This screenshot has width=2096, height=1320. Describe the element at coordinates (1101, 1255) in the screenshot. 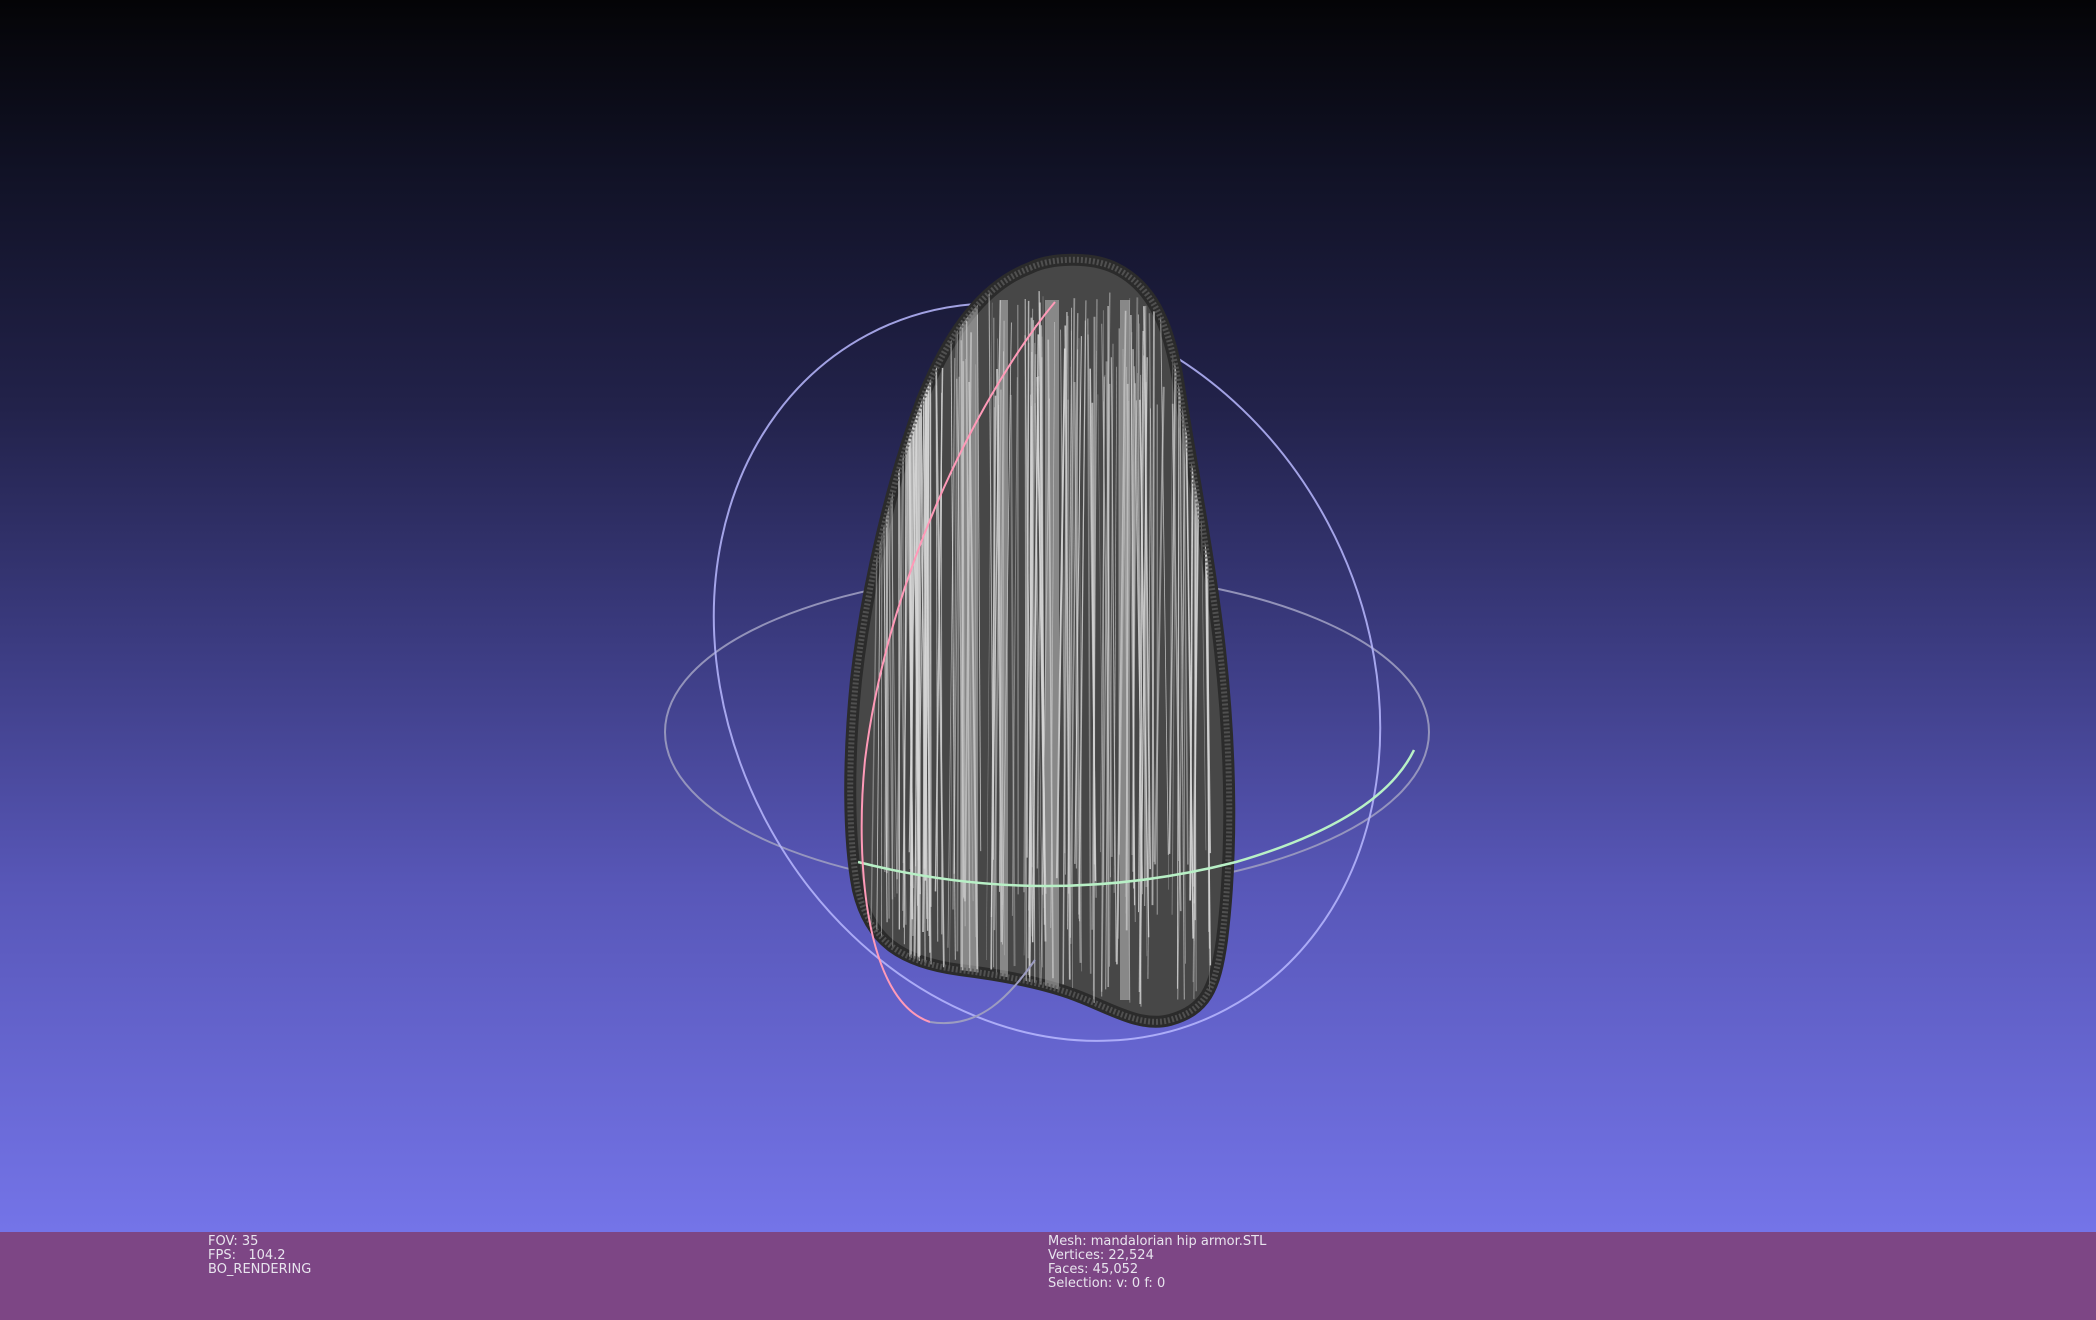

I see `vertices-readout: Vertices: 22,524` at that location.